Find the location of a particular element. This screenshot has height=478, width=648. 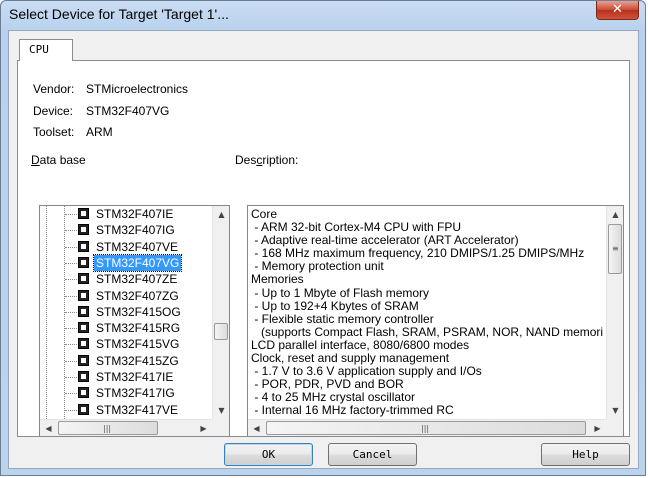

description-line: - Up to 192+4 Kbytes of SRAM is located at coordinates (335, 305).